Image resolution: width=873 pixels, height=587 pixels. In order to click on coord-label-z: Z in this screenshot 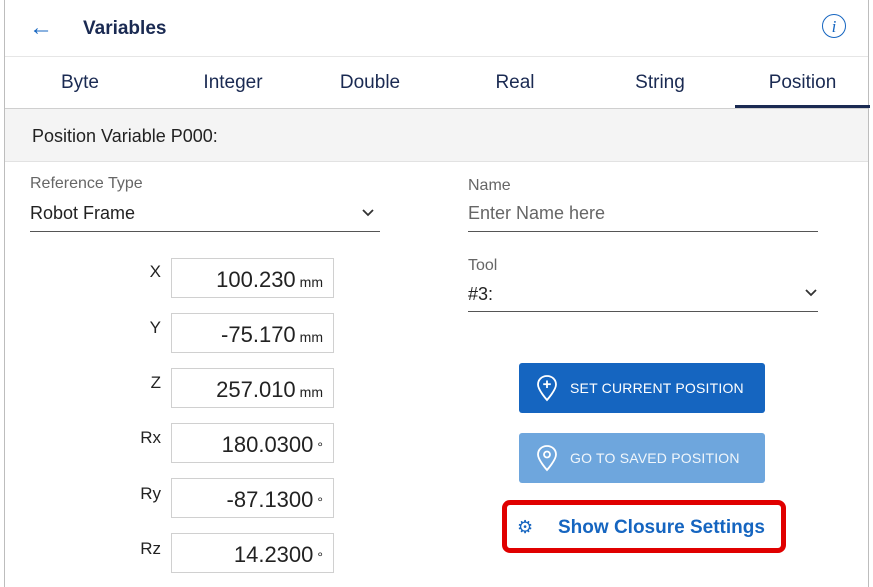, I will do `click(155, 382)`.